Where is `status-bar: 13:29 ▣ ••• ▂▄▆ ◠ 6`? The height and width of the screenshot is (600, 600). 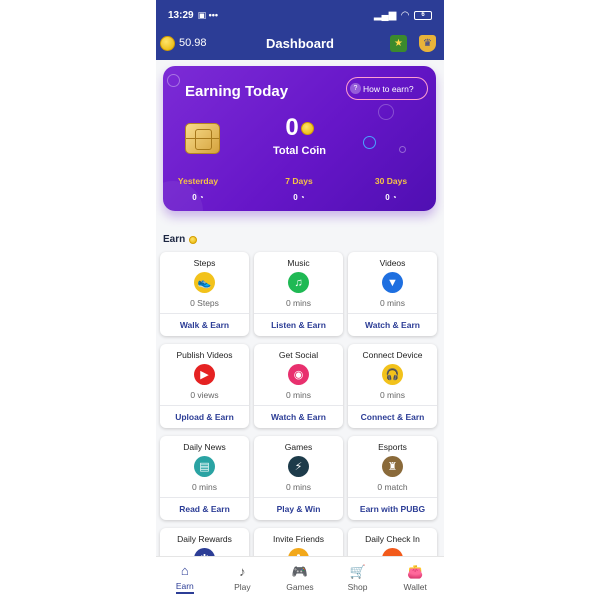
status-bar: 13:29 ▣ ••• ▂▄▆ ◠ 6 is located at coordinates (300, 15).